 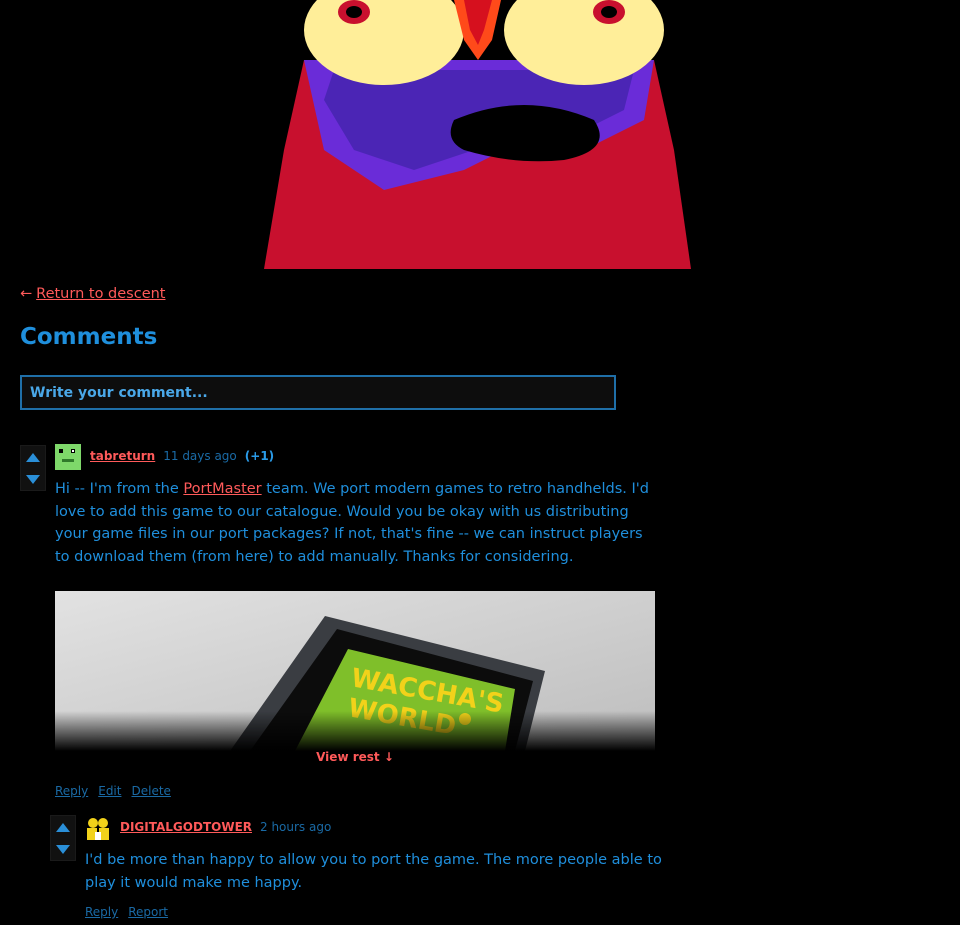 I want to click on return-link-label: Return to descent, so click(x=100, y=294).